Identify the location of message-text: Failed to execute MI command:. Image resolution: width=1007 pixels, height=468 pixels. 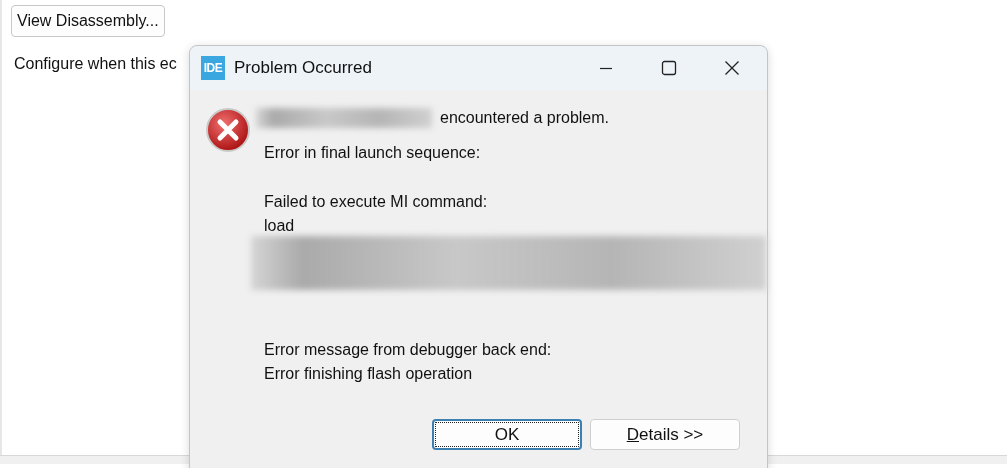
(376, 202).